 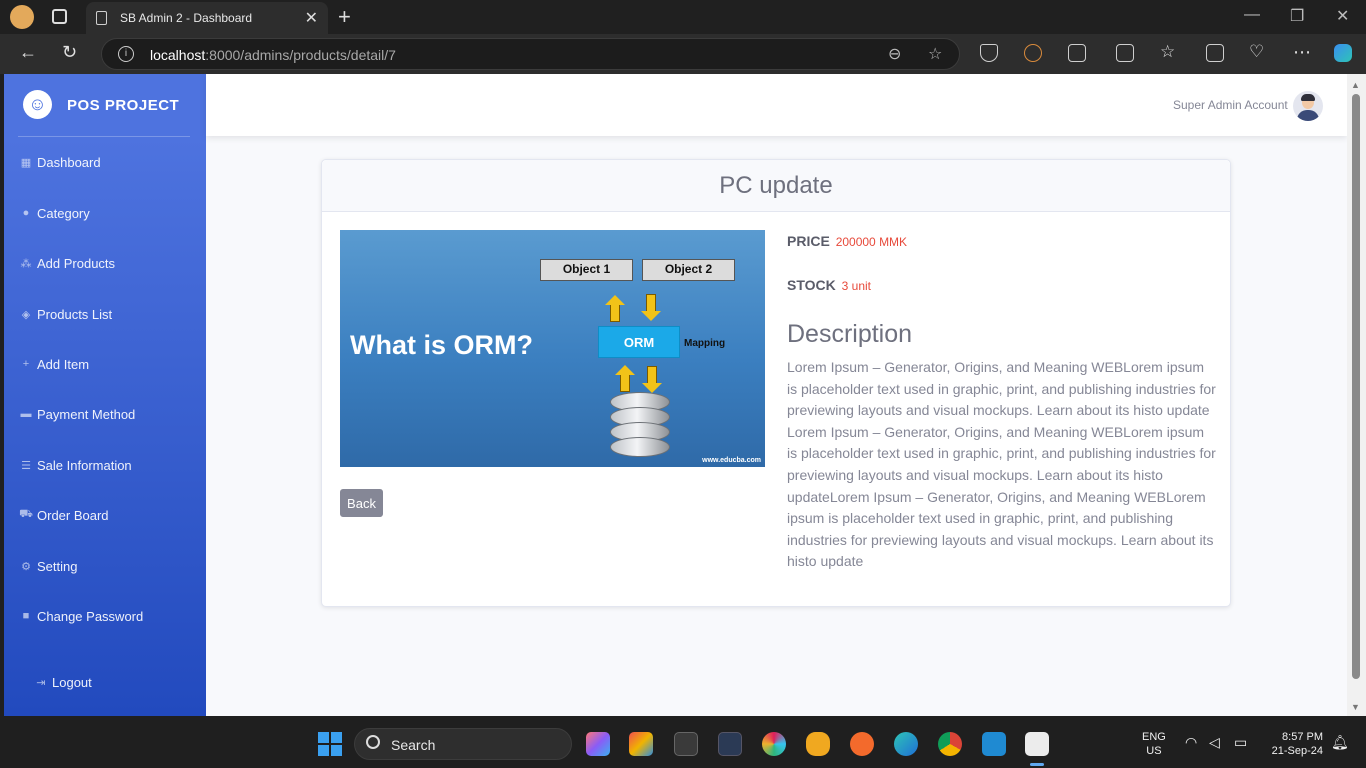 What do you see at coordinates (1297, 16) in the screenshot?
I see `restore-icon: ❐` at bounding box center [1297, 16].